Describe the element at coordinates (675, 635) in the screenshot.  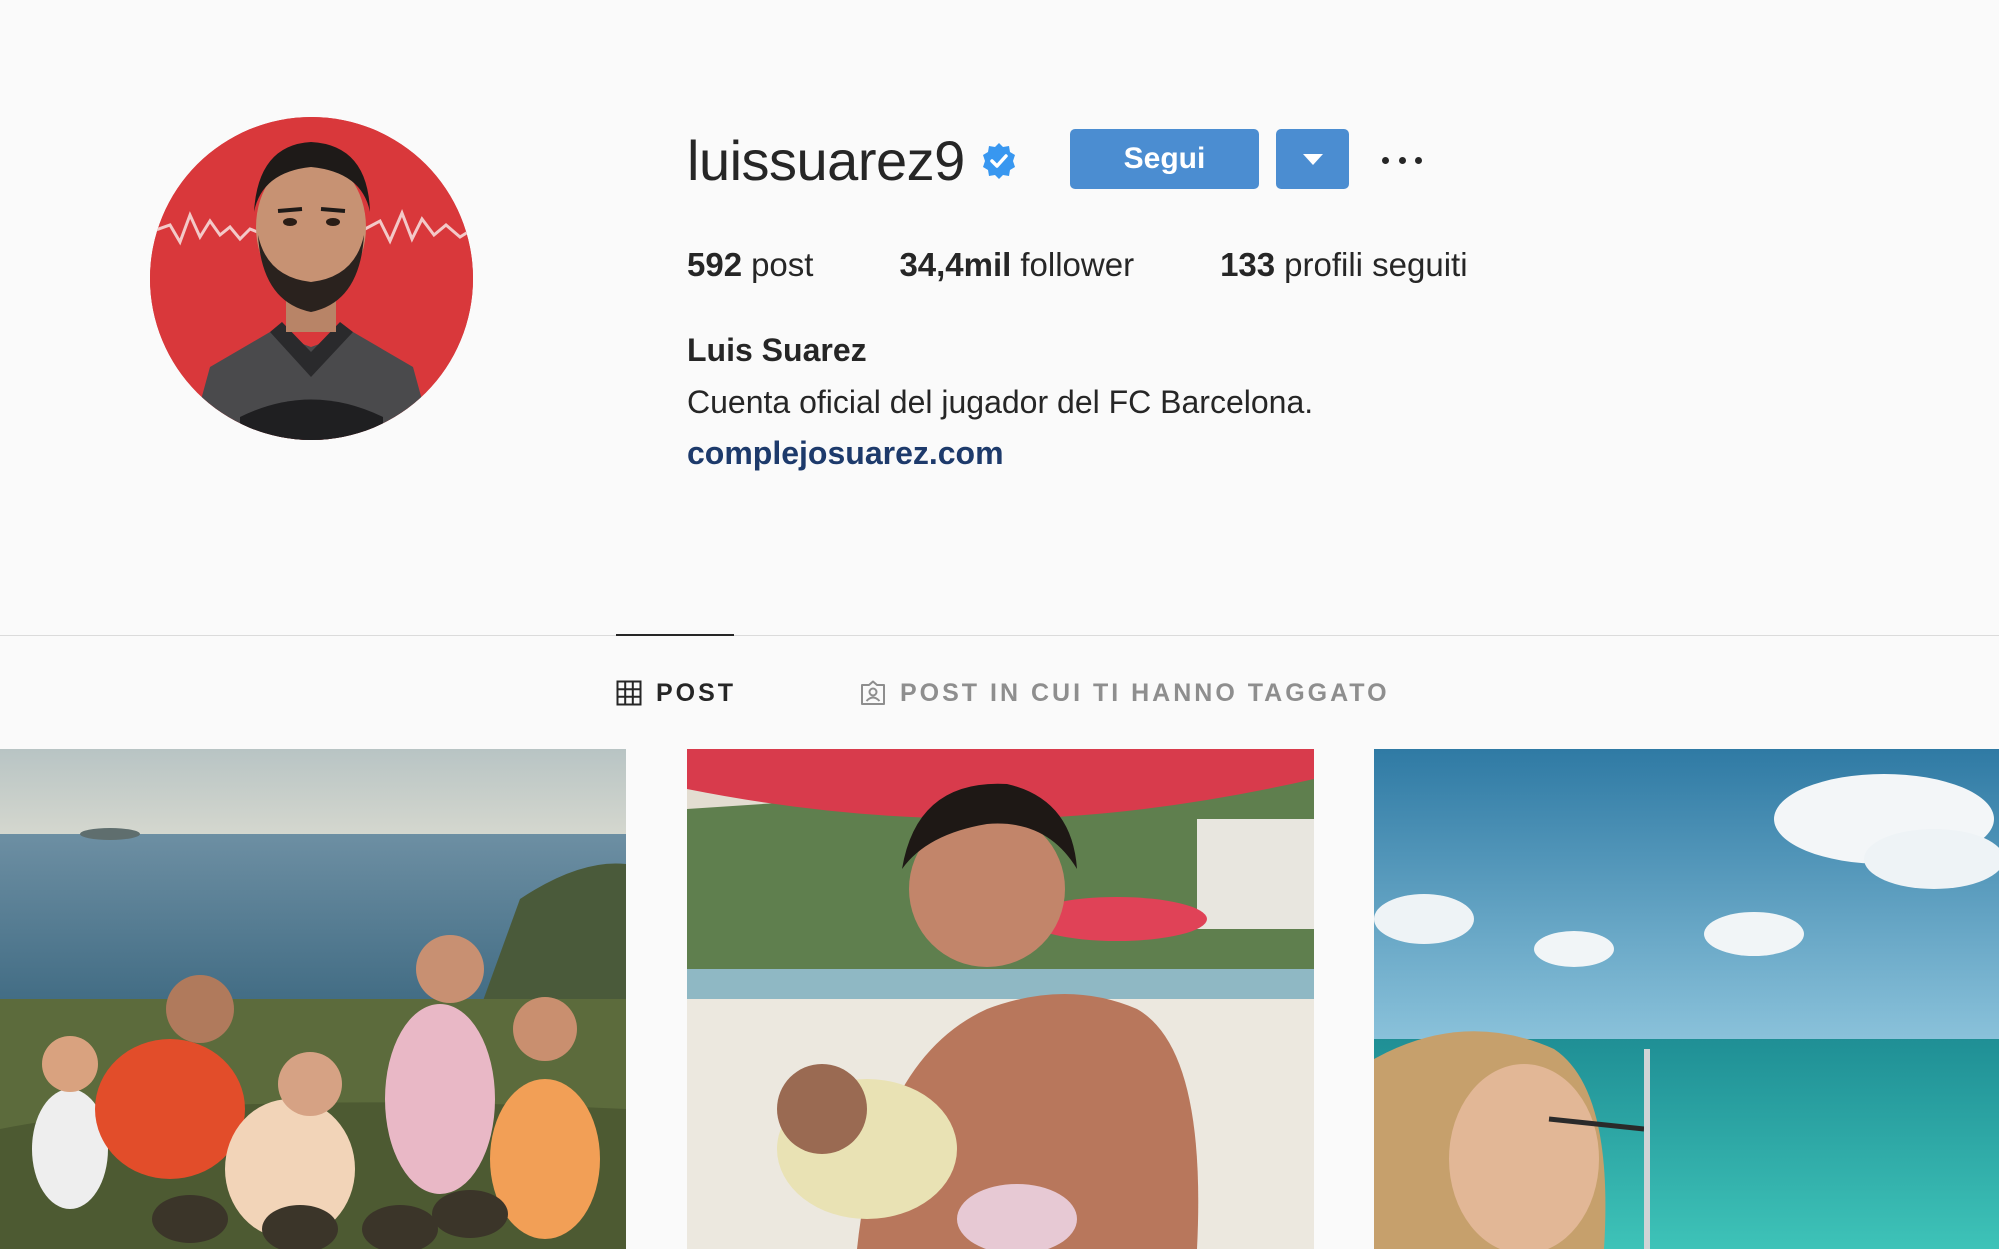
I see `active-tab-indicator` at that location.